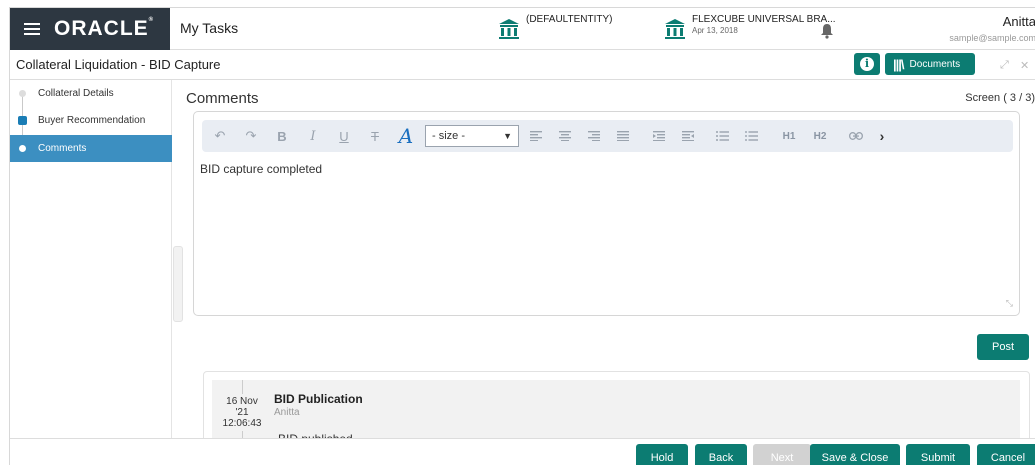 The width and height of the screenshot is (1035, 465). What do you see at coordinates (594, 136) in the screenshot?
I see `align-right-icon` at bounding box center [594, 136].